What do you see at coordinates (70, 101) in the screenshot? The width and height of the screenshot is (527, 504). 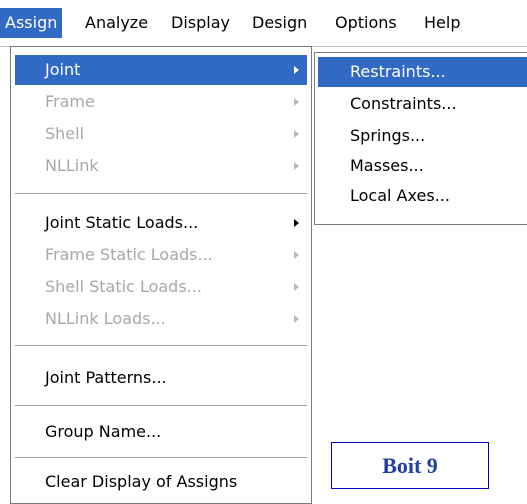 I see `menu-item-label: Frame` at bounding box center [70, 101].